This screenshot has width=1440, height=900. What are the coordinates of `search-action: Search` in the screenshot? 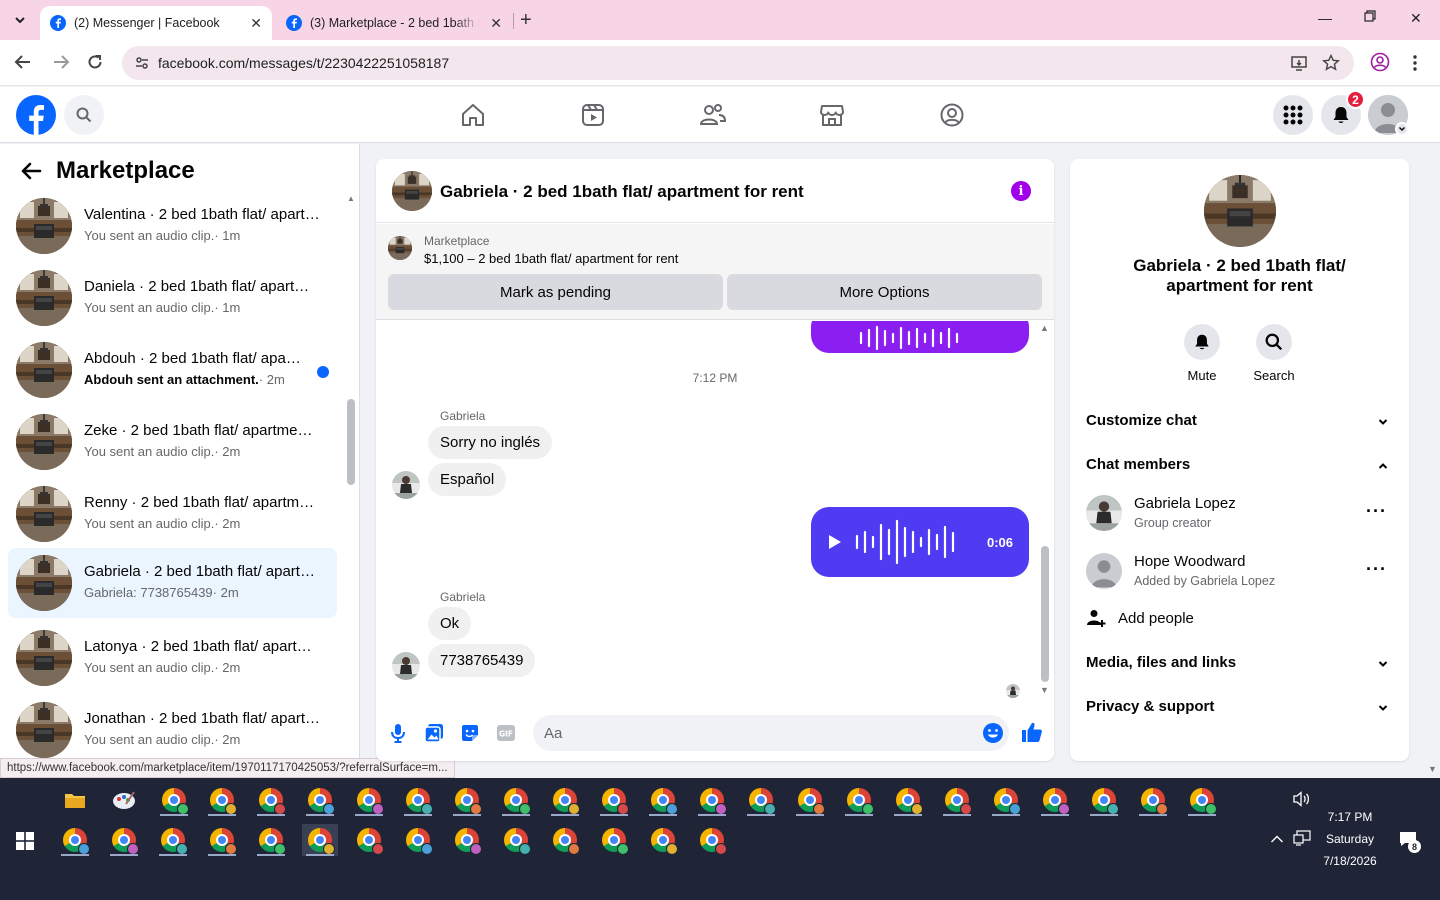 It's located at (1274, 353).